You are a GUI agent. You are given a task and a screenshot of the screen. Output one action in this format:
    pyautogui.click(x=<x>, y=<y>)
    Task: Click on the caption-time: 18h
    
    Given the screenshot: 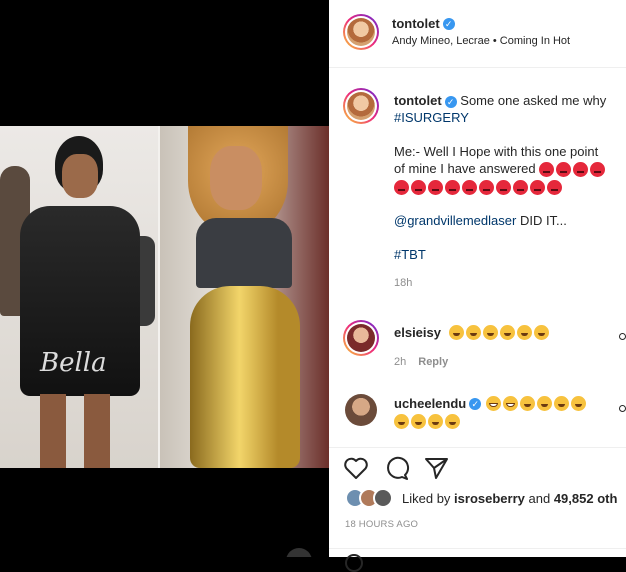 What is the action you would take?
    pyautogui.click(x=510, y=283)
    